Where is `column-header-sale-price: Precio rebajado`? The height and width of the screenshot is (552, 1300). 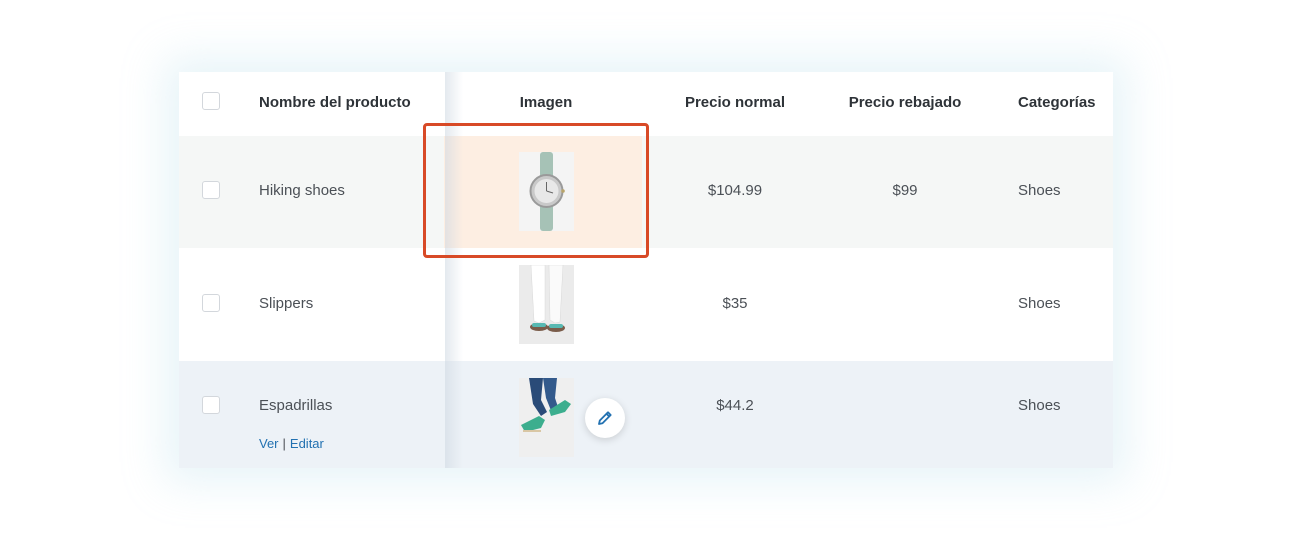 column-header-sale-price: Precio rebajado is located at coordinates (905, 102).